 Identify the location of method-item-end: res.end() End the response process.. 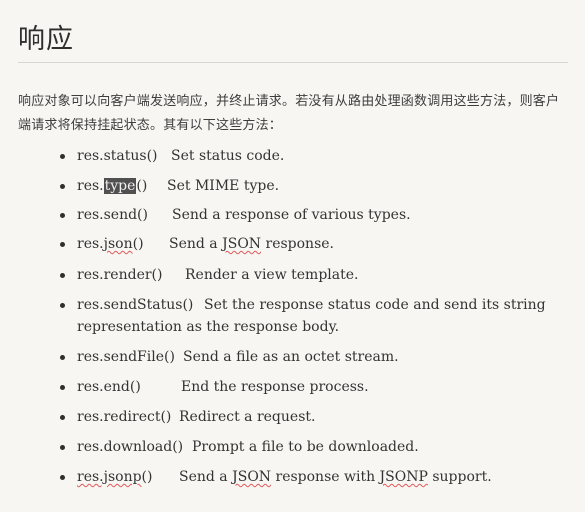
(312, 391).